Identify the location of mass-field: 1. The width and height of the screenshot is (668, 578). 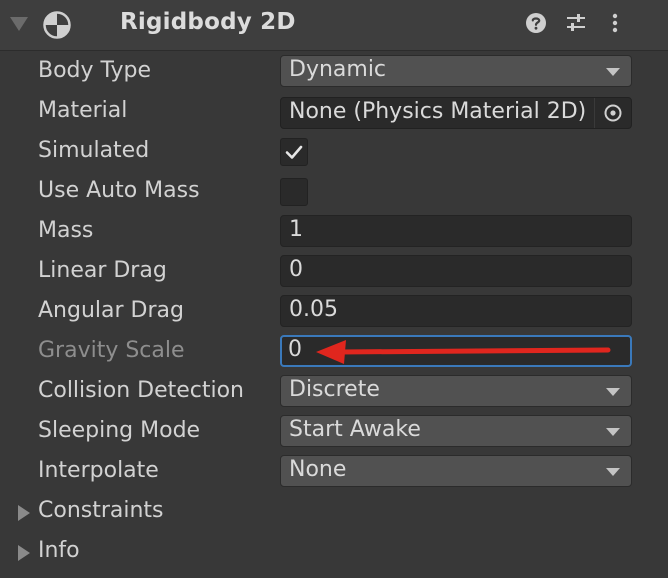
(456, 231).